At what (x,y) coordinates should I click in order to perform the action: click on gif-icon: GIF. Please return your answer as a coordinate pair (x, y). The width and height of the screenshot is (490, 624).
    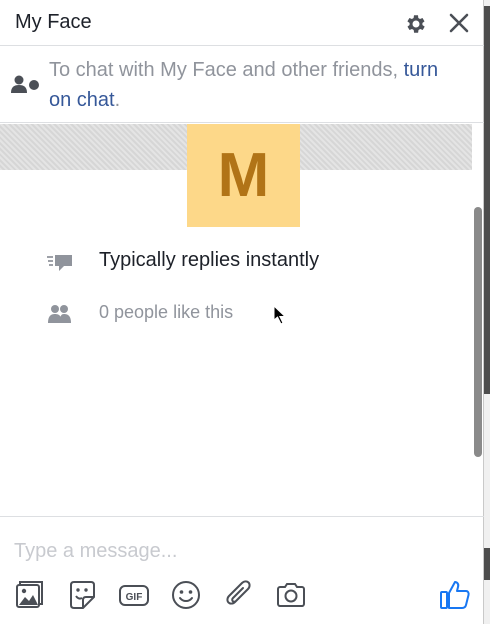
    Looking at the image, I should click on (134, 595).